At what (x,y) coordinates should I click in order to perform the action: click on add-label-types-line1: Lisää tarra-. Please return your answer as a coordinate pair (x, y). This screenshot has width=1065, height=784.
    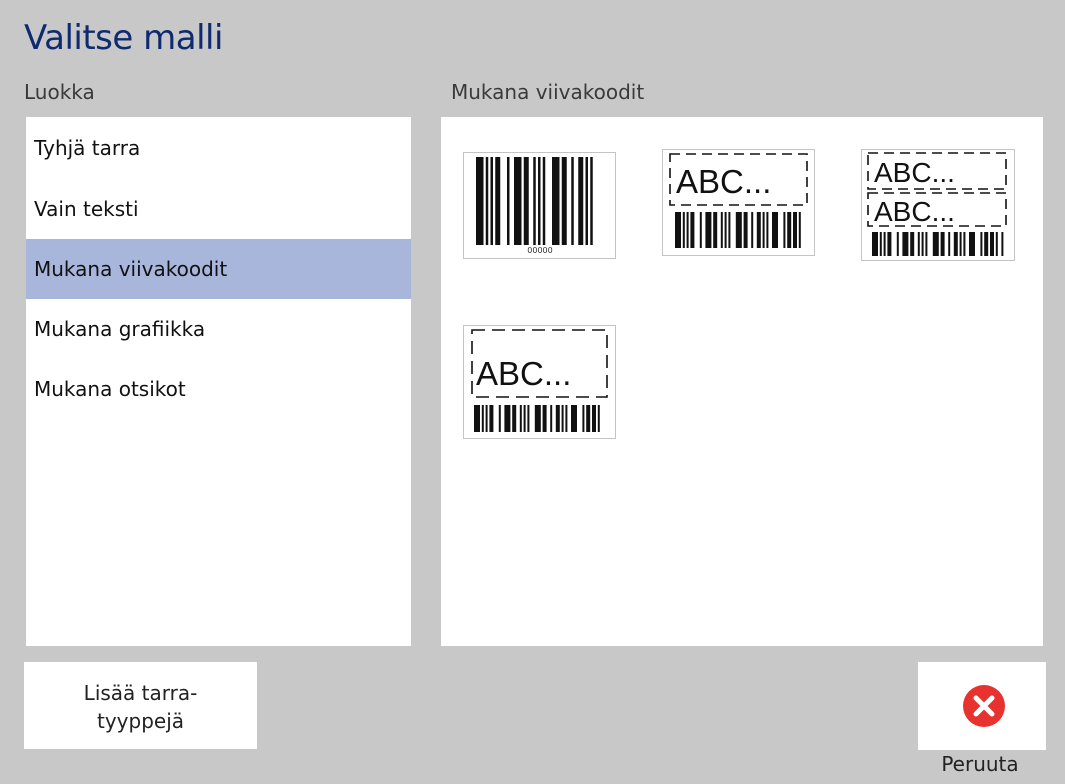
    Looking at the image, I should click on (140, 693).